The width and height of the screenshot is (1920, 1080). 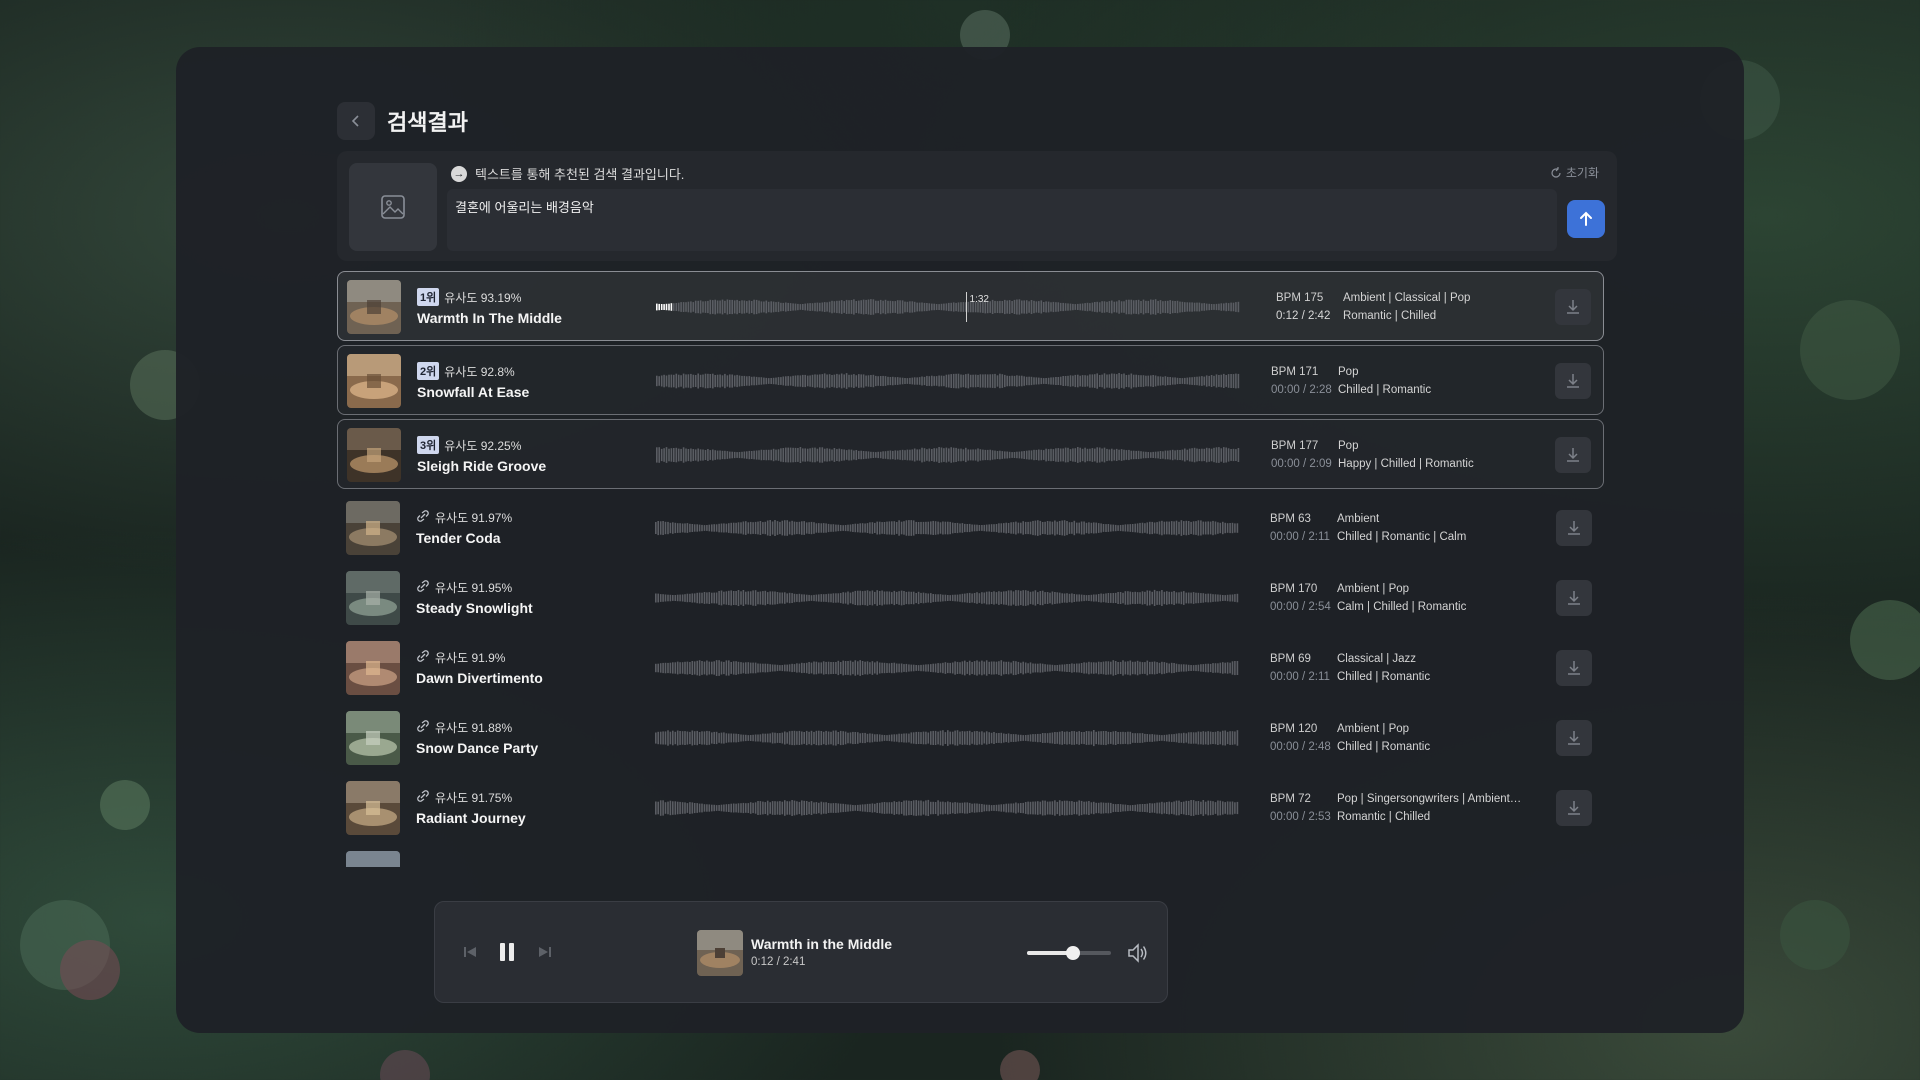 I want to click on similarity-line: 2위 유사도 92.8%, so click(x=473, y=371).